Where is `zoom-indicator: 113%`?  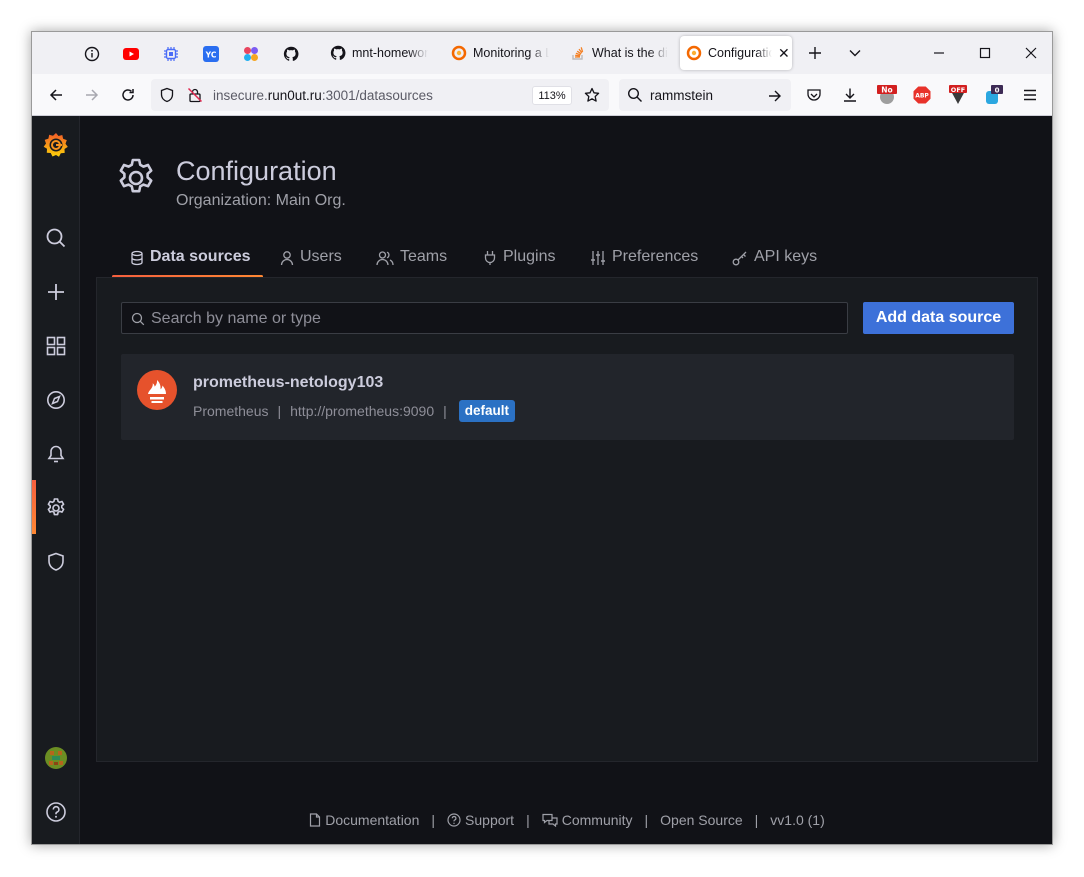
zoom-indicator: 113% is located at coordinates (552, 95).